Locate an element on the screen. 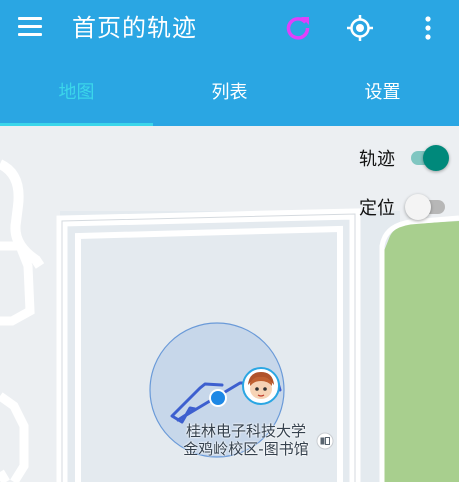  location-toggle is located at coordinates (426, 207).